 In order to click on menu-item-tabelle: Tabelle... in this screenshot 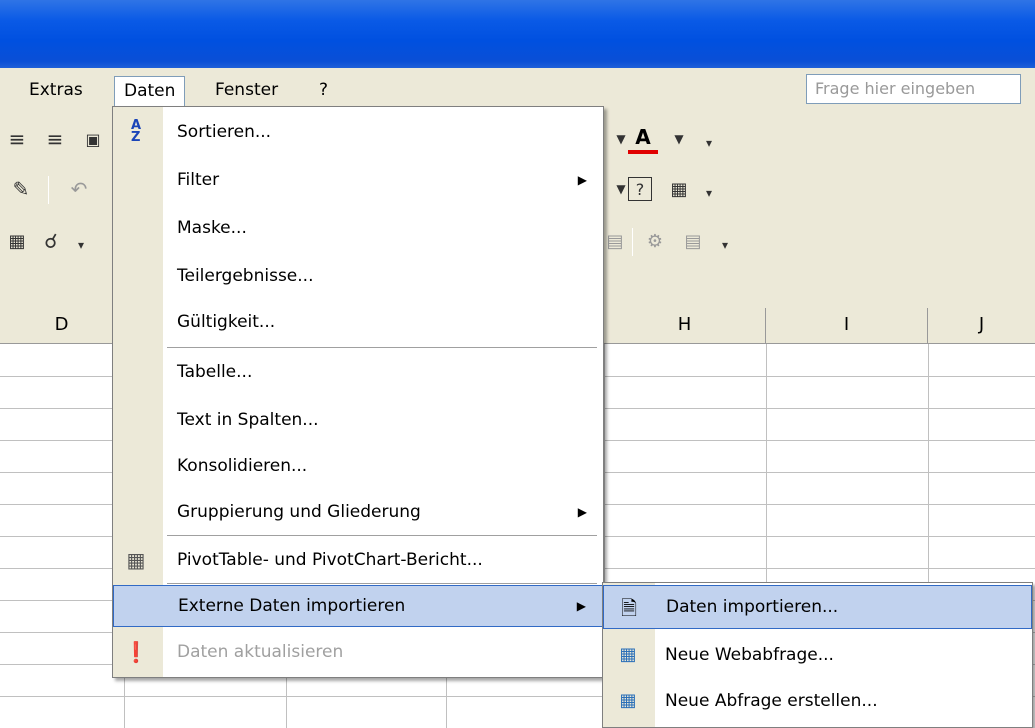, I will do `click(358, 372)`.